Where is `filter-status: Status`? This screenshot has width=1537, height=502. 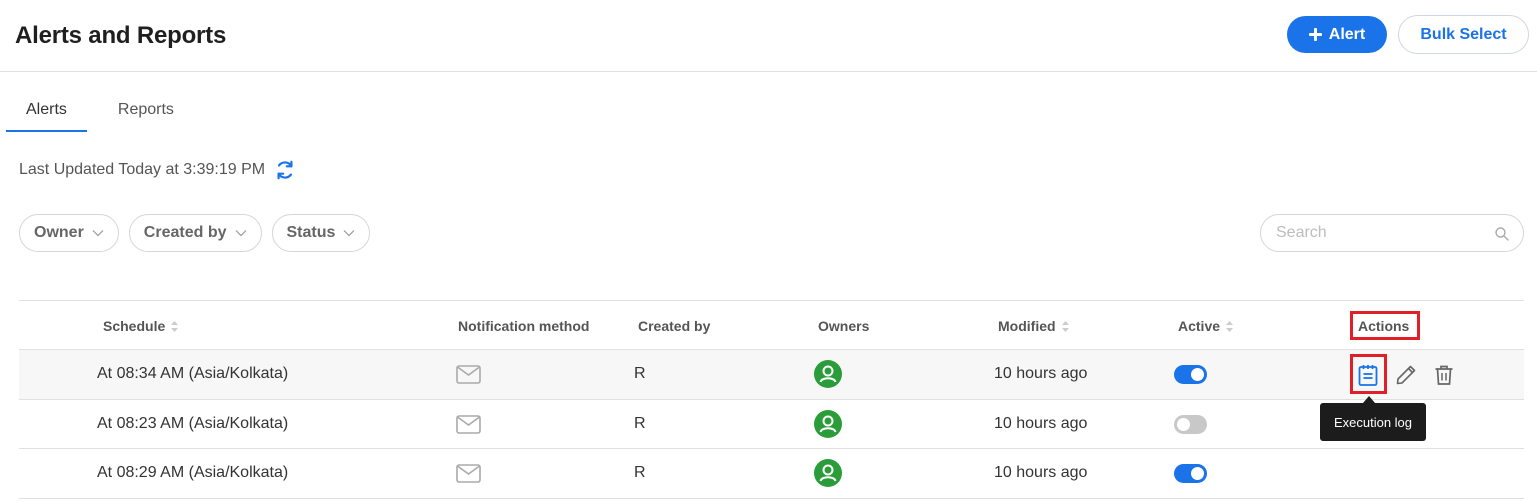 filter-status: Status is located at coordinates (321, 233).